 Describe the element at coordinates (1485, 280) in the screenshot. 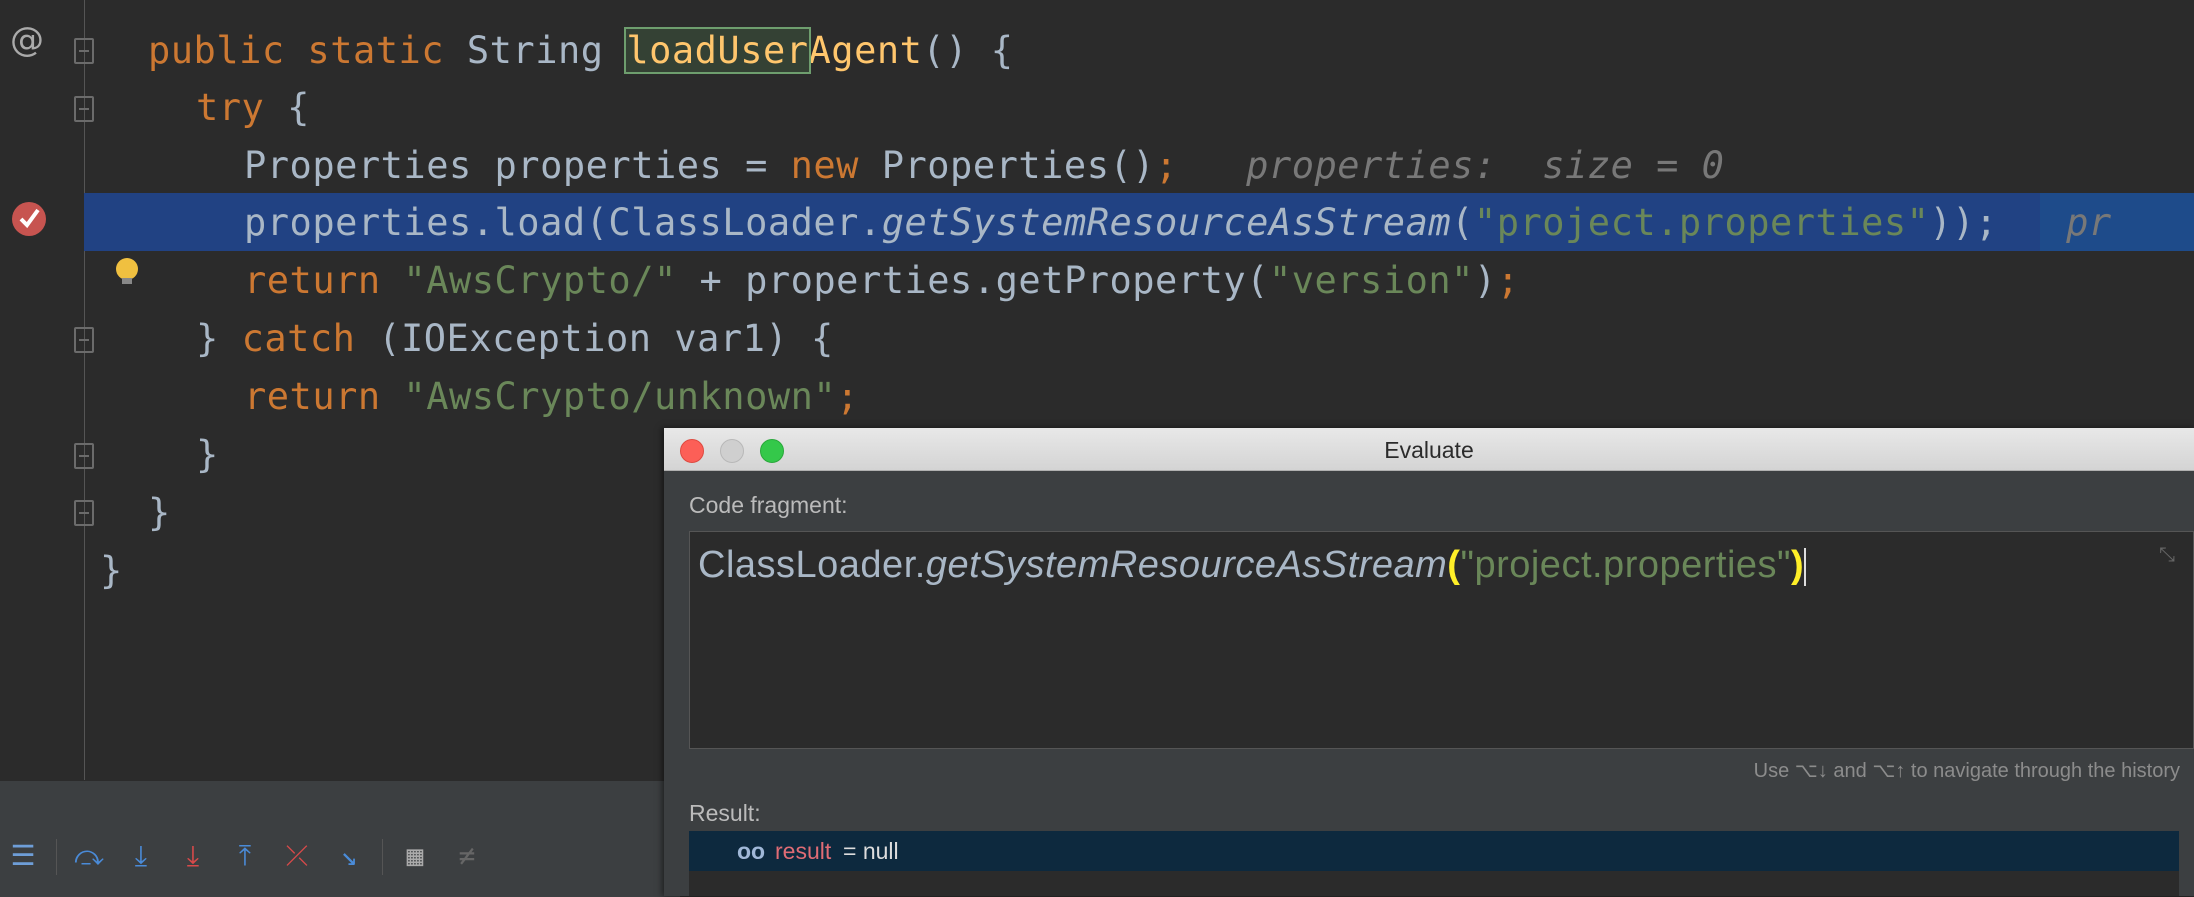

I see `paren: )` at that location.